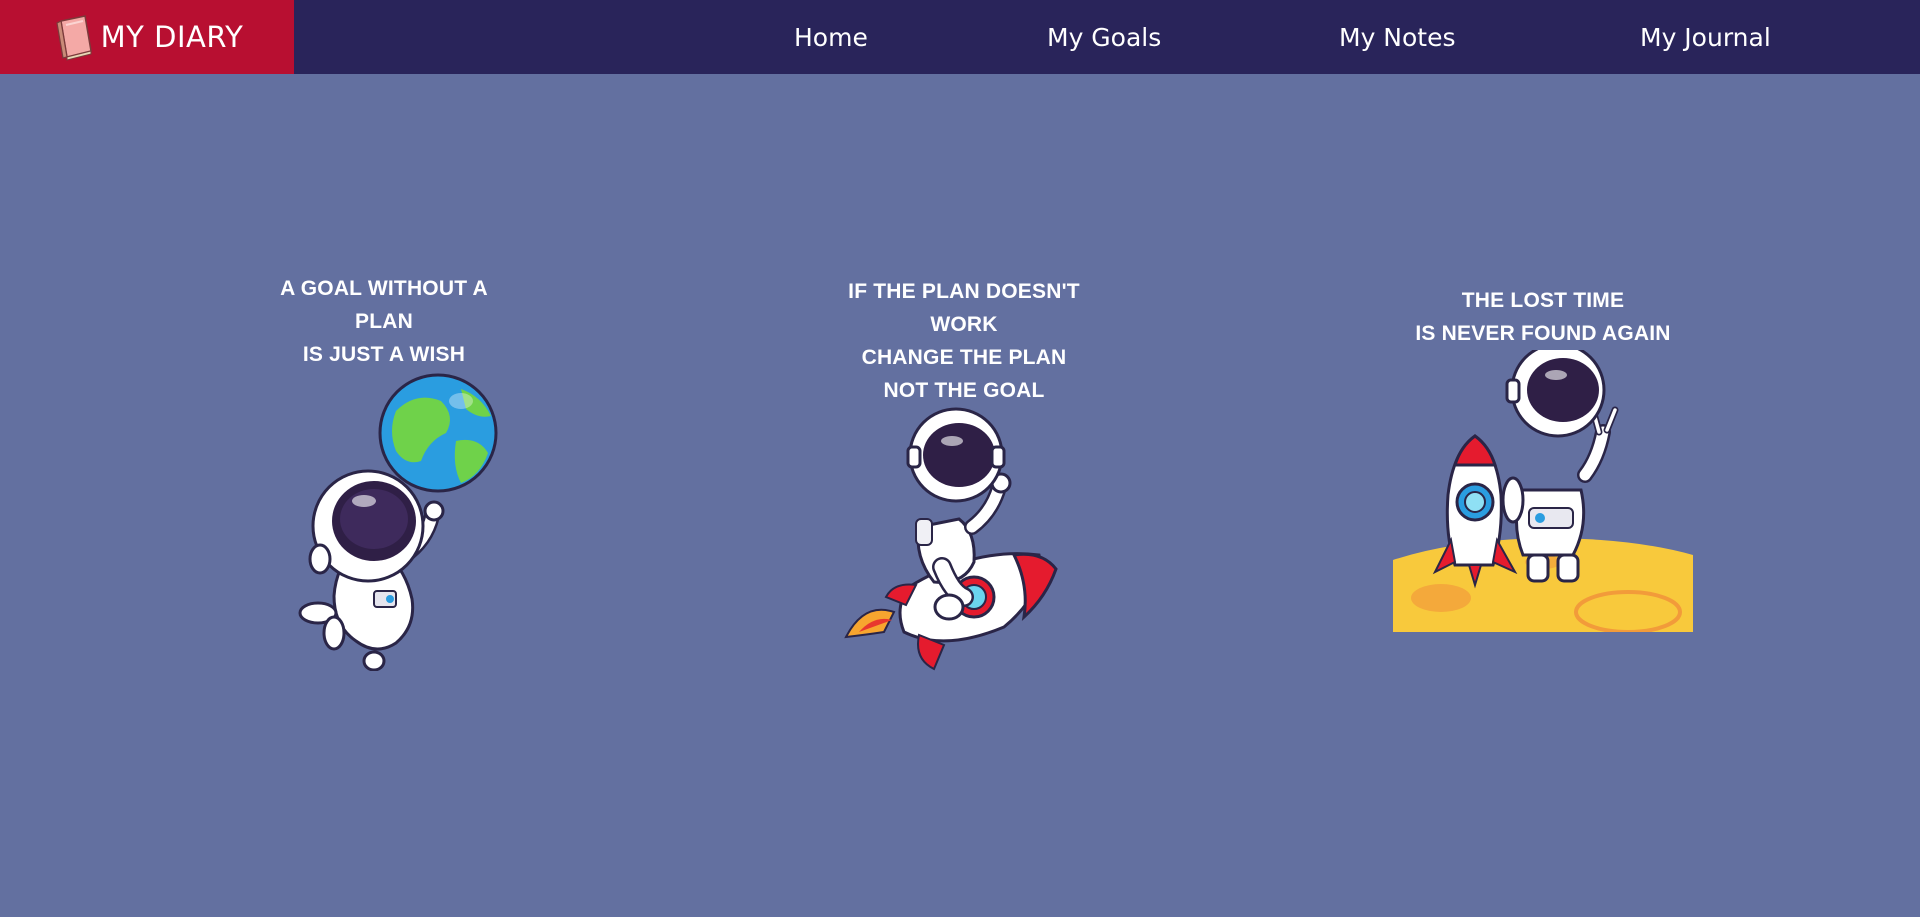 The width and height of the screenshot is (1920, 917). What do you see at coordinates (1397, 37) in the screenshot?
I see `nav-my-notes-link: My Notes` at bounding box center [1397, 37].